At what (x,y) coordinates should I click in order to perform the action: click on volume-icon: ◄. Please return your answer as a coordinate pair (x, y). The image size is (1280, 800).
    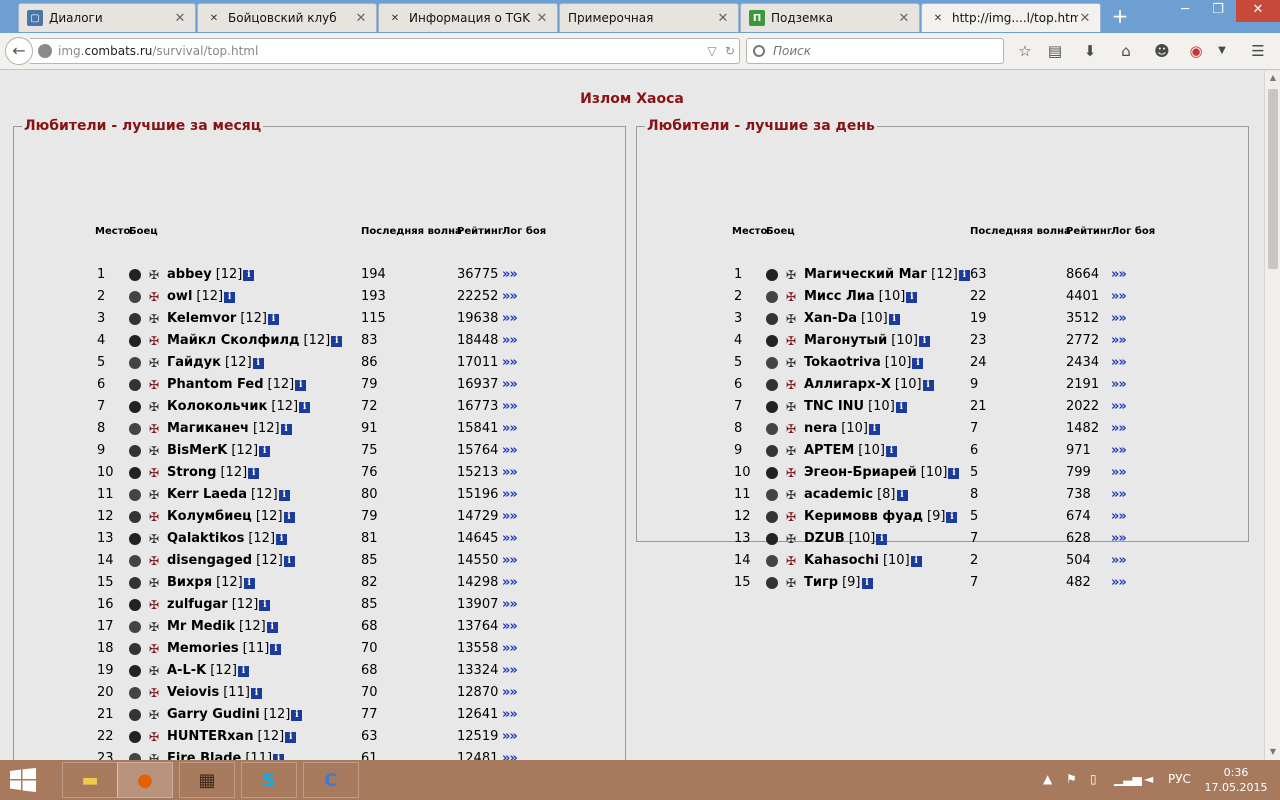
    Looking at the image, I should click on (1148, 779).